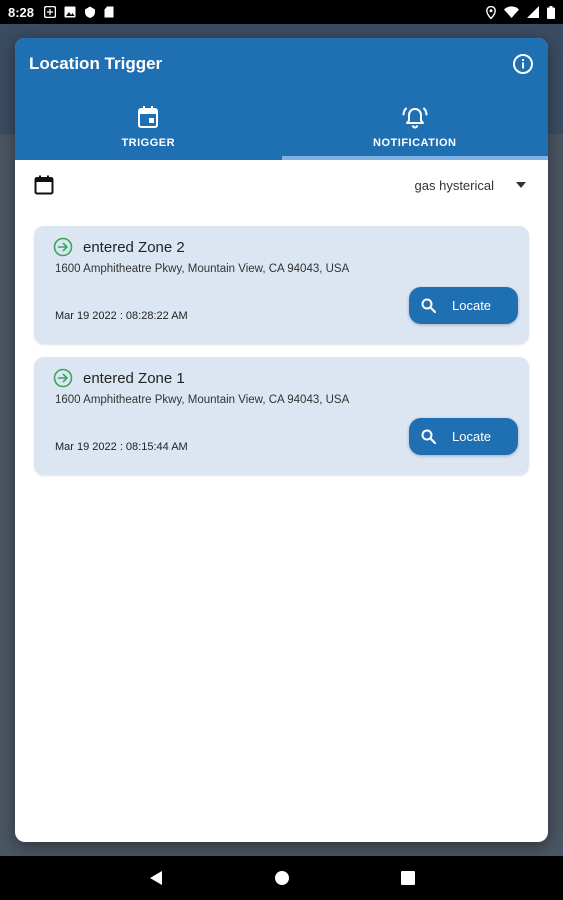 The height and width of the screenshot is (900, 563). What do you see at coordinates (454, 185) in the screenshot?
I see `device-dropdown-value: gas hysterical` at bounding box center [454, 185].